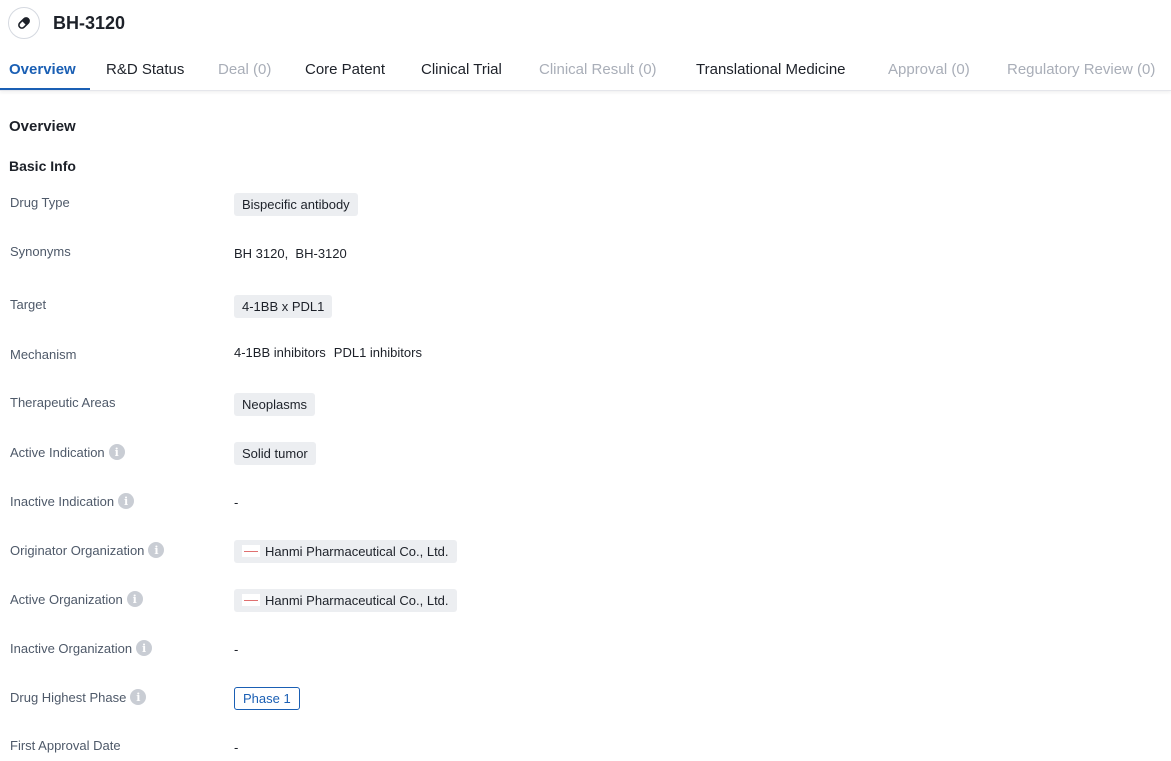 The image size is (1171, 761). I want to click on synonyms-value: BH 3120, BH-3120, so click(290, 253).